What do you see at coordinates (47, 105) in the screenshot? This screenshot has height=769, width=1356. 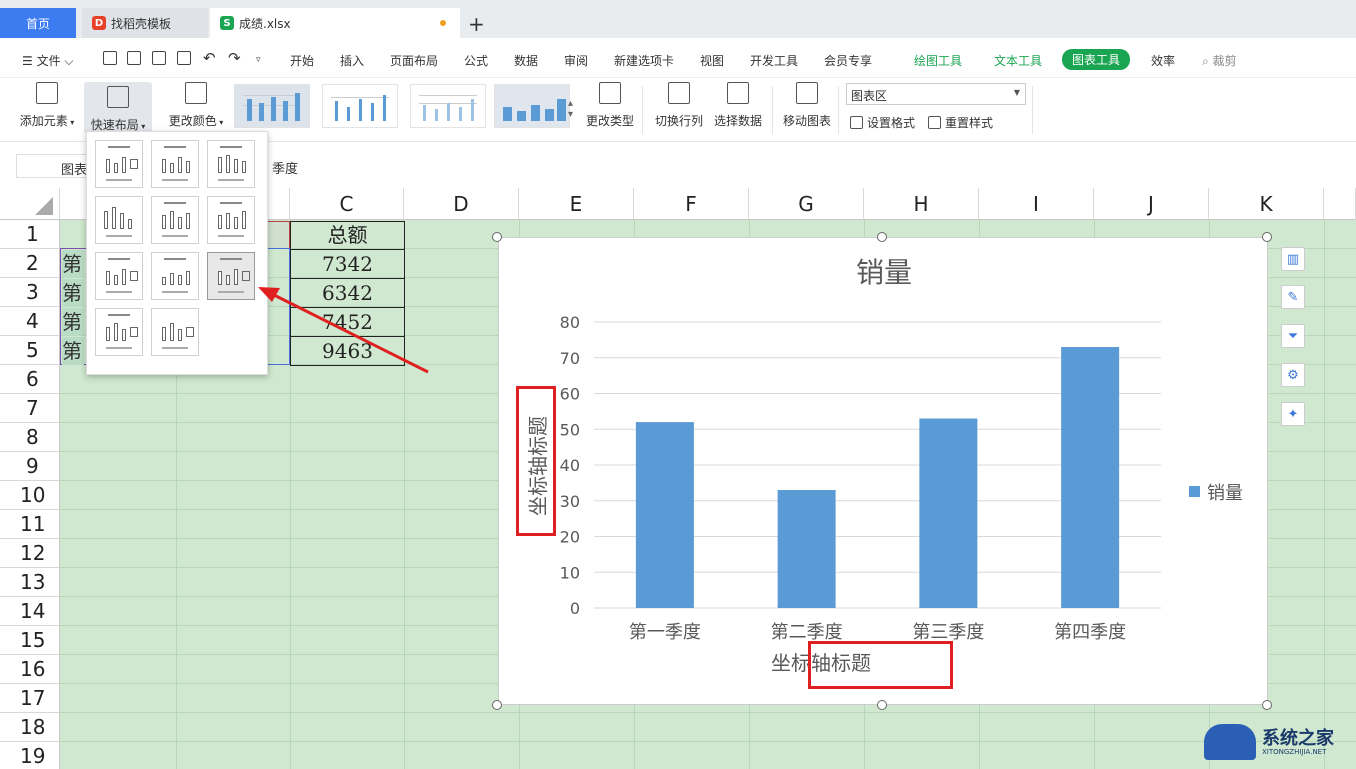 I see `add-element-button: 添加元素 ▾` at bounding box center [47, 105].